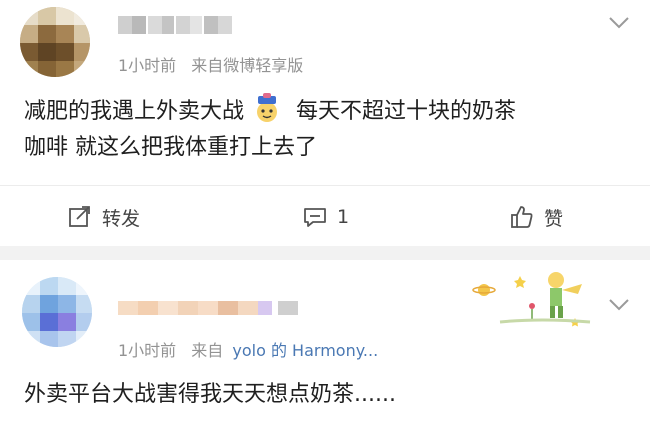 The width and height of the screenshot is (650, 425). I want to click on post-text-part-a: 减肥的我遇上外卖大战, so click(134, 111).